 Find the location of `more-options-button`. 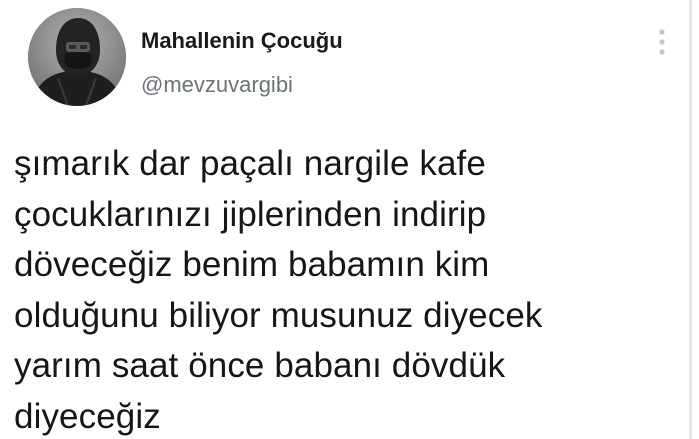

more-options-button is located at coordinates (662, 43).